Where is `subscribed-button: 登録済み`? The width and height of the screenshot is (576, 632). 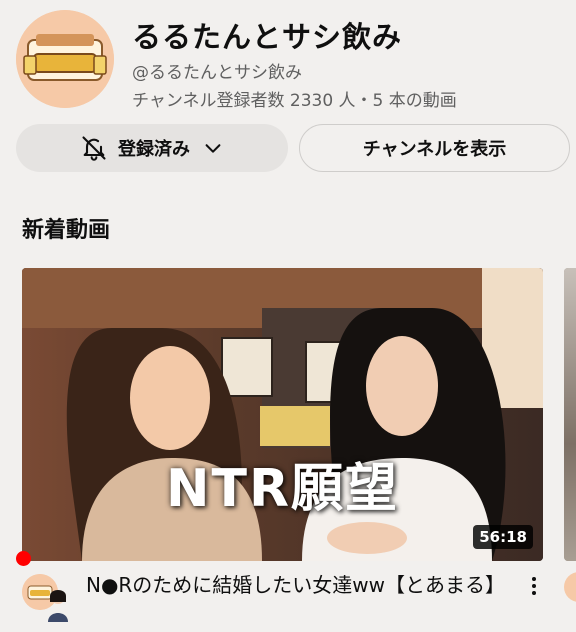
subscribed-button: 登録済み is located at coordinates (152, 148).